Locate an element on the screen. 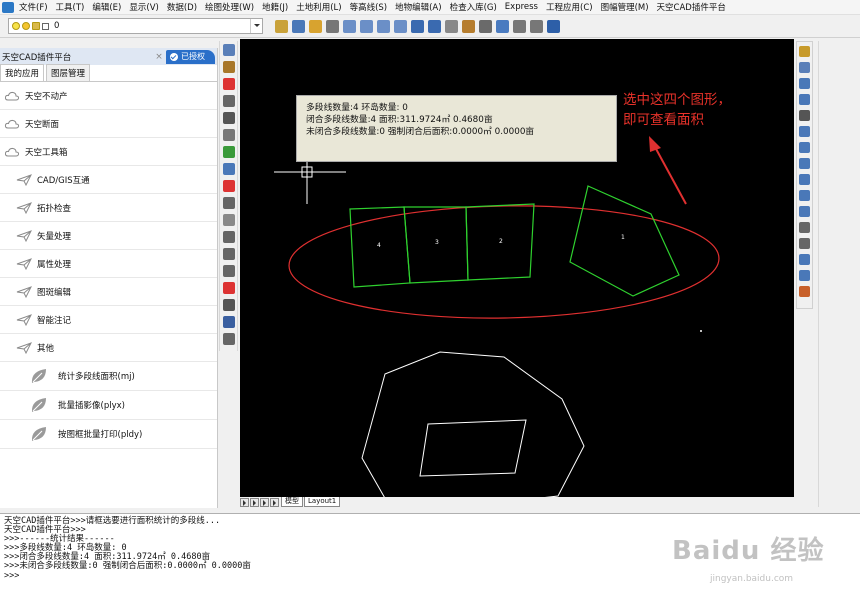  layer-icon is located at coordinates (281, 26).